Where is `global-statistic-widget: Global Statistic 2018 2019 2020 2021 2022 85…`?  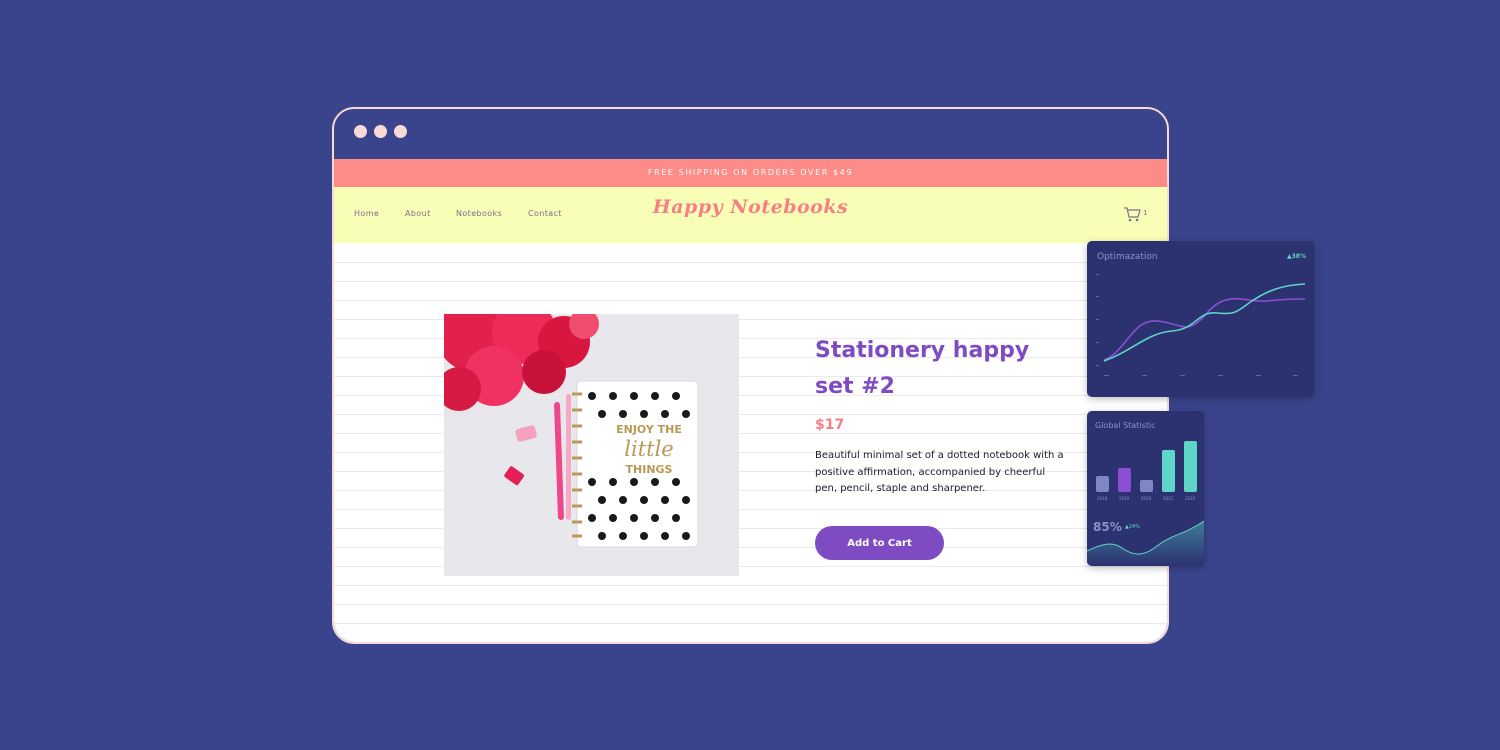
global-statistic-widget: Global Statistic 2018 2019 2020 2021 2022 85… is located at coordinates (1145, 488).